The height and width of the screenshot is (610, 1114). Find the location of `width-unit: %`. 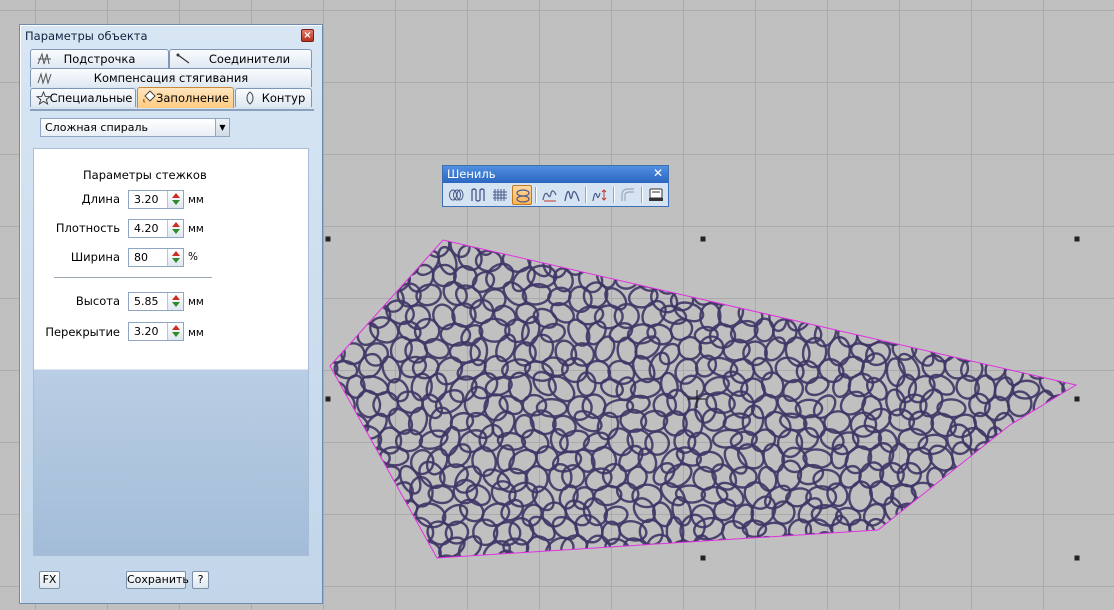

width-unit: % is located at coordinates (193, 257).